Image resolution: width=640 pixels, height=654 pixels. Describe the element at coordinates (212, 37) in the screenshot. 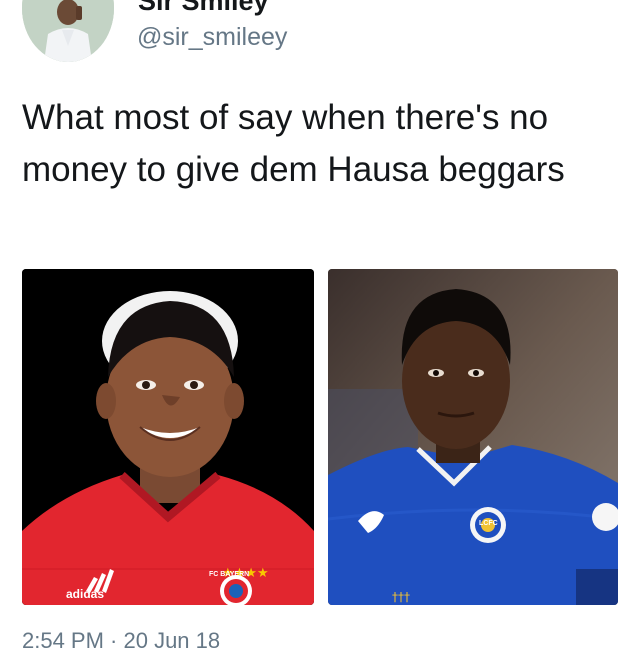

I see `user-handle: @sir_smileey` at that location.